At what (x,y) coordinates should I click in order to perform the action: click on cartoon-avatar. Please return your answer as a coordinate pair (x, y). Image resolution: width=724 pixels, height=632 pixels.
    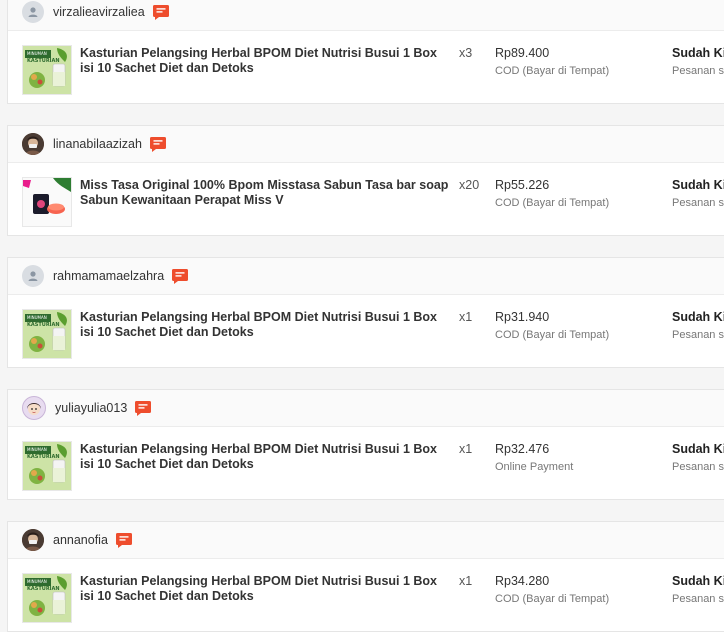
    Looking at the image, I should click on (34, 408).